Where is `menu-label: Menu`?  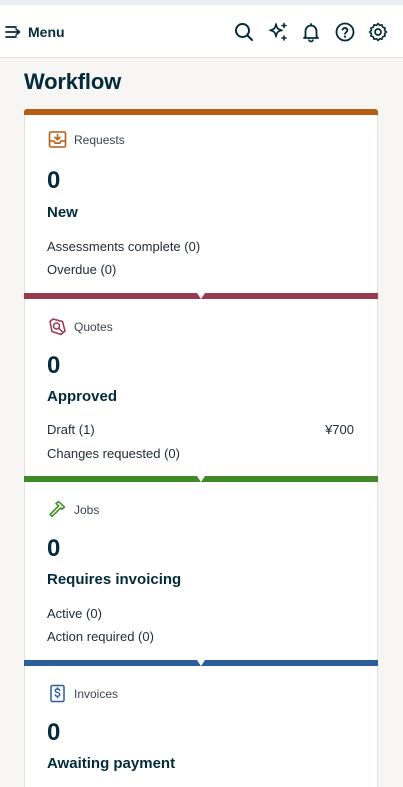
menu-label: Menu is located at coordinates (46, 32).